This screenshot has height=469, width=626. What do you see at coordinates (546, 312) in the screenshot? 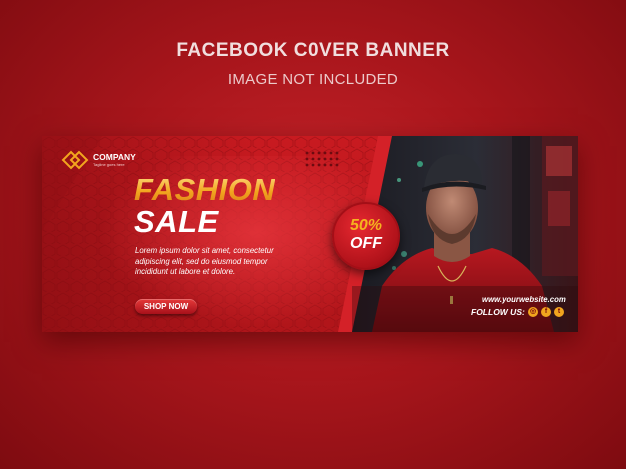
I see `facebook-icon: f` at bounding box center [546, 312].